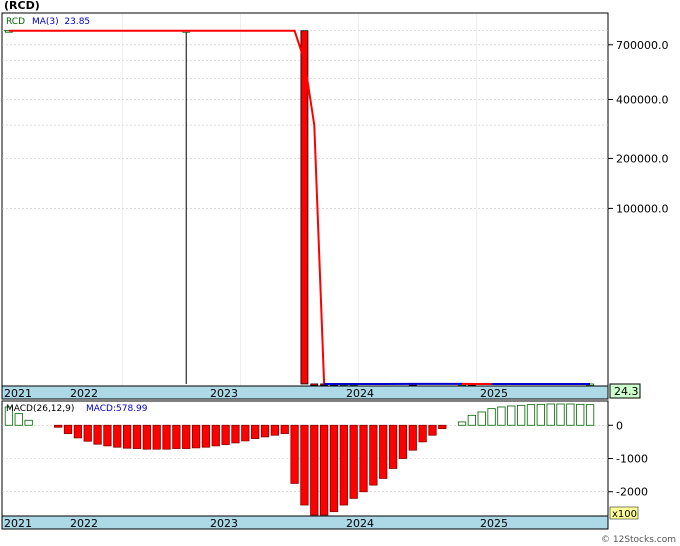 This screenshot has height=546, width=680. What do you see at coordinates (61, 22) in the screenshot?
I see `legend-ma: MA(3) 23.85` at bounding box center [61, 22].